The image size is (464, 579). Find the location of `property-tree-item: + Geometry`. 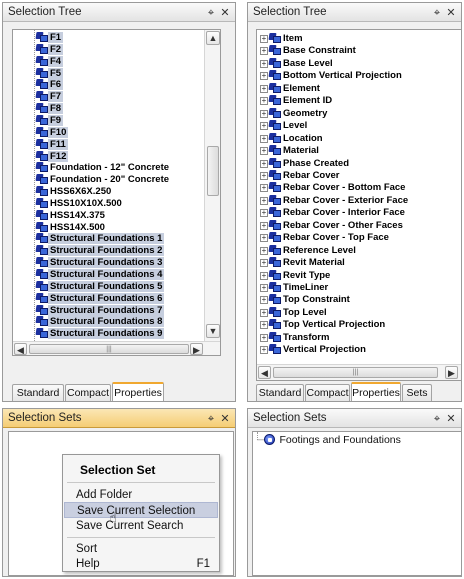

property-tree-item: + Geometry is located at coordinates (294, 113).